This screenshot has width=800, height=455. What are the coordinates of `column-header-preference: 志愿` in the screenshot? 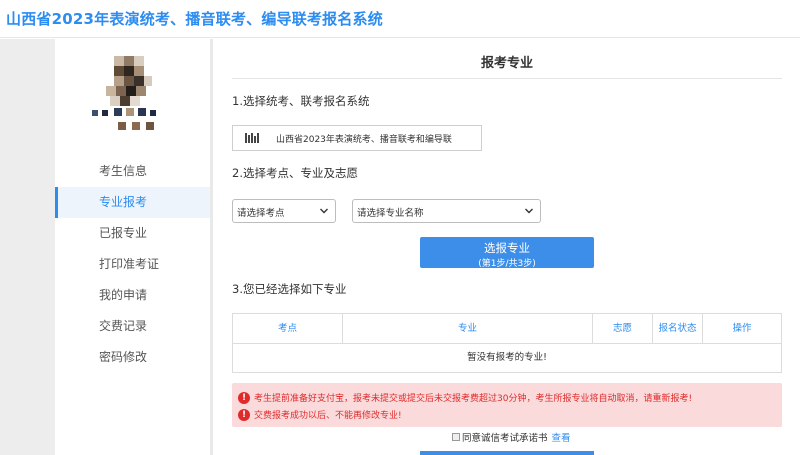 It's located at (623, 328).